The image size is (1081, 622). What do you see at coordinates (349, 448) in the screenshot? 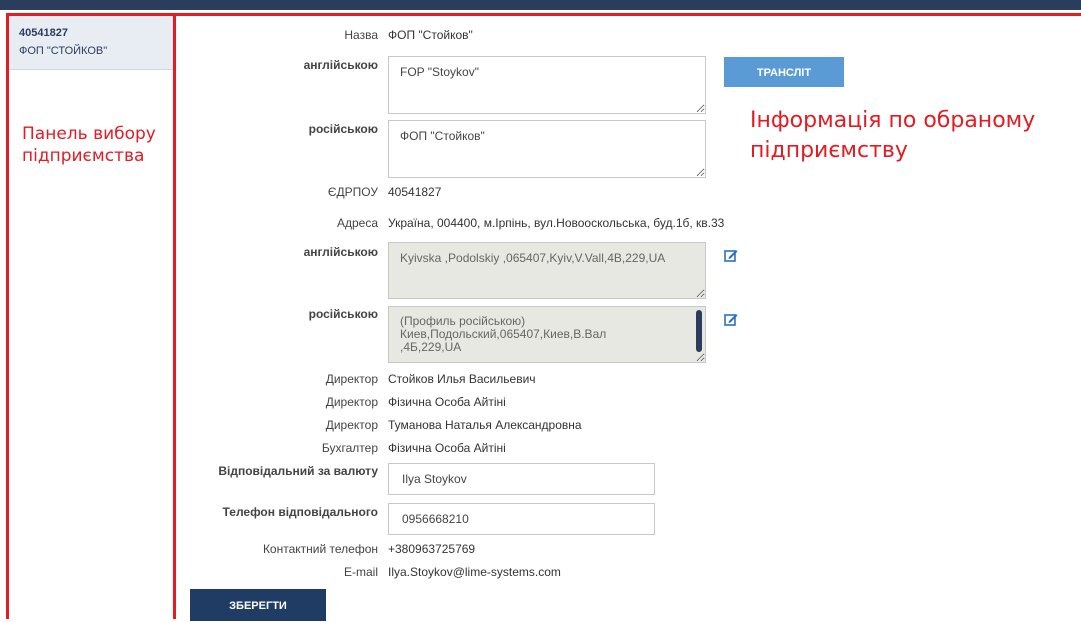
I see `accountant-label: Бухгалтер` at bounding box center [349, 448].